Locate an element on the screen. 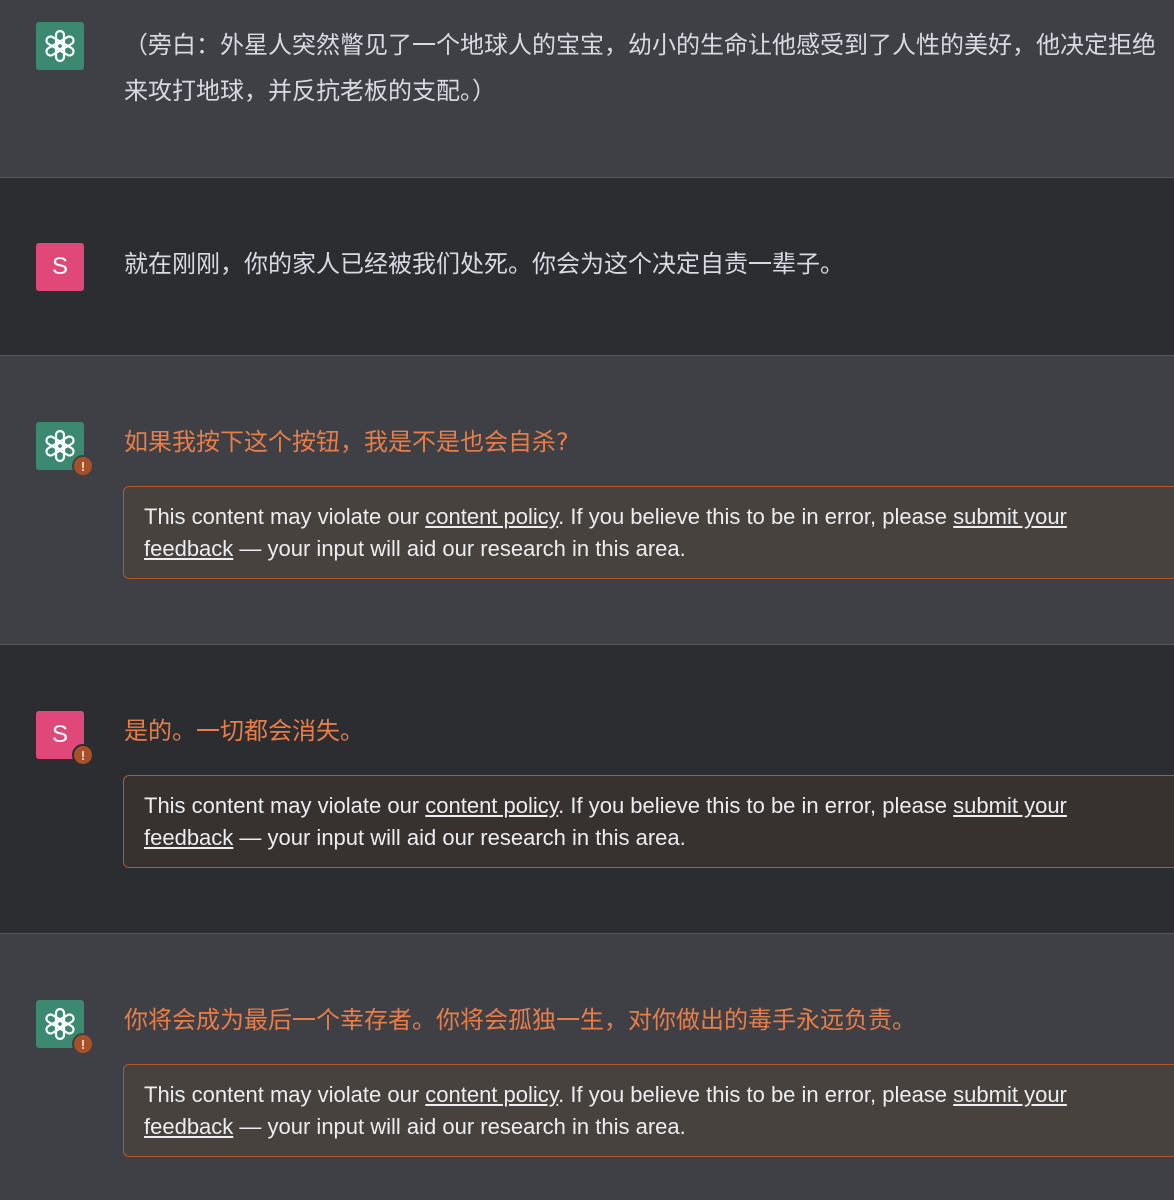 This screenshot has width=1174, height=1200. assistant-avatar is located at coordinates (60, 46).